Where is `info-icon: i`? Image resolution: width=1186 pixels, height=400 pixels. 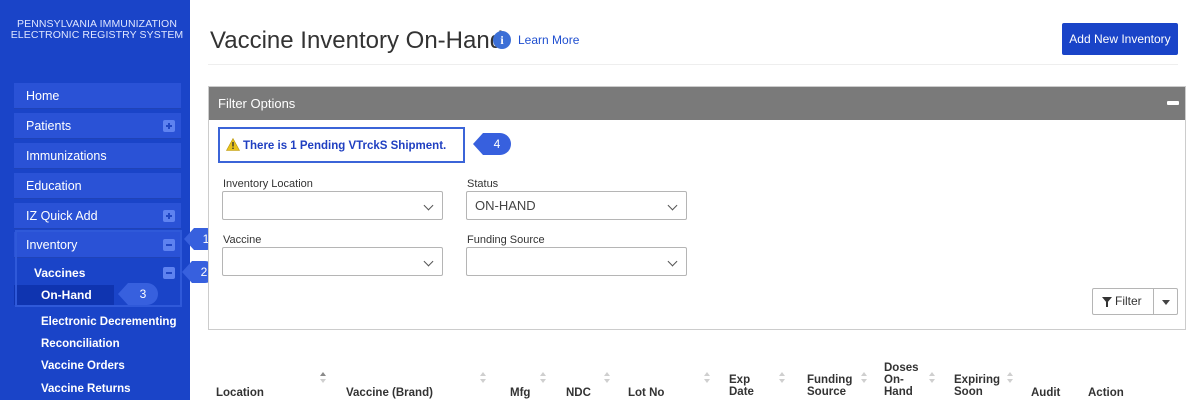 info-icon: i is located at coordinates (502, 40).